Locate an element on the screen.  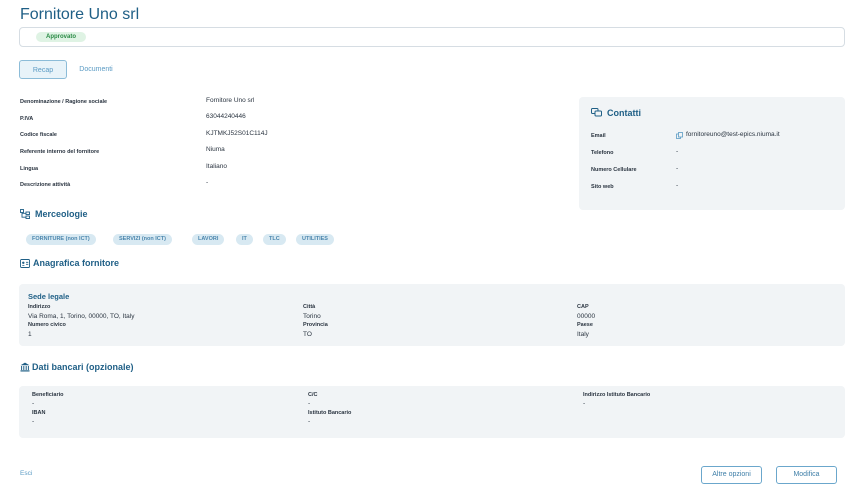
detail-label-piva: P.IVA is located at coordinates (27, 119).